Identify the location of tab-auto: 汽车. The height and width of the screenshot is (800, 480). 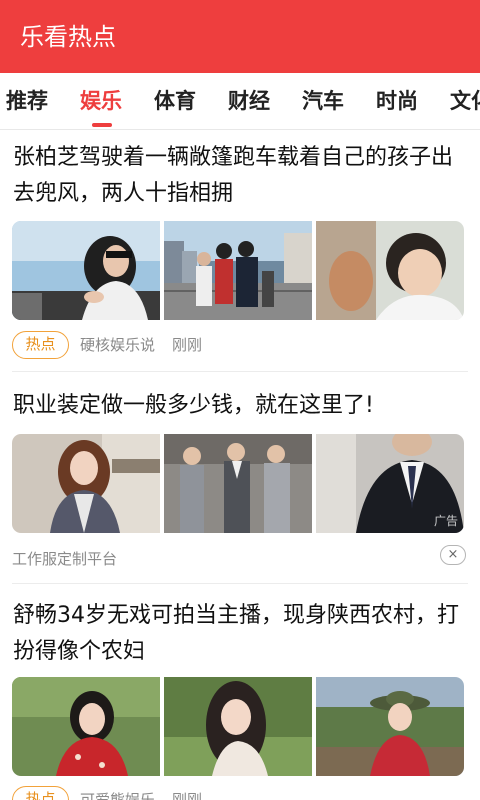
(323, 101).